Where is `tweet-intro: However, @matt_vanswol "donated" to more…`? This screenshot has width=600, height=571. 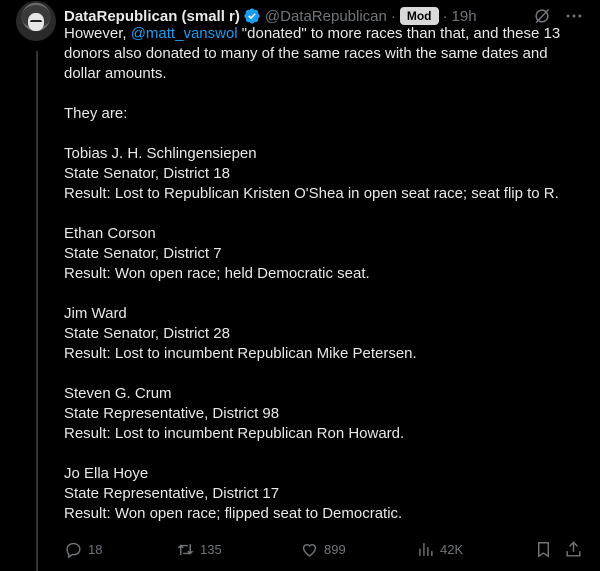 tweet-intro: However, @matt_vanswol "donated" to more… is located at coordinates (324, 54).